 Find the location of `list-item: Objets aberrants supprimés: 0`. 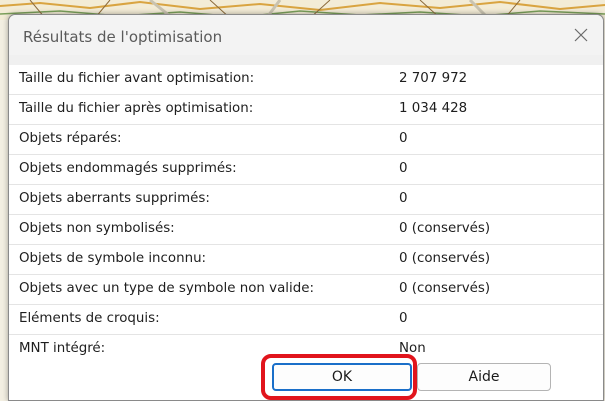

list-item: Objets aberrants supprimés: 0 is located at coordinates (307, 199).